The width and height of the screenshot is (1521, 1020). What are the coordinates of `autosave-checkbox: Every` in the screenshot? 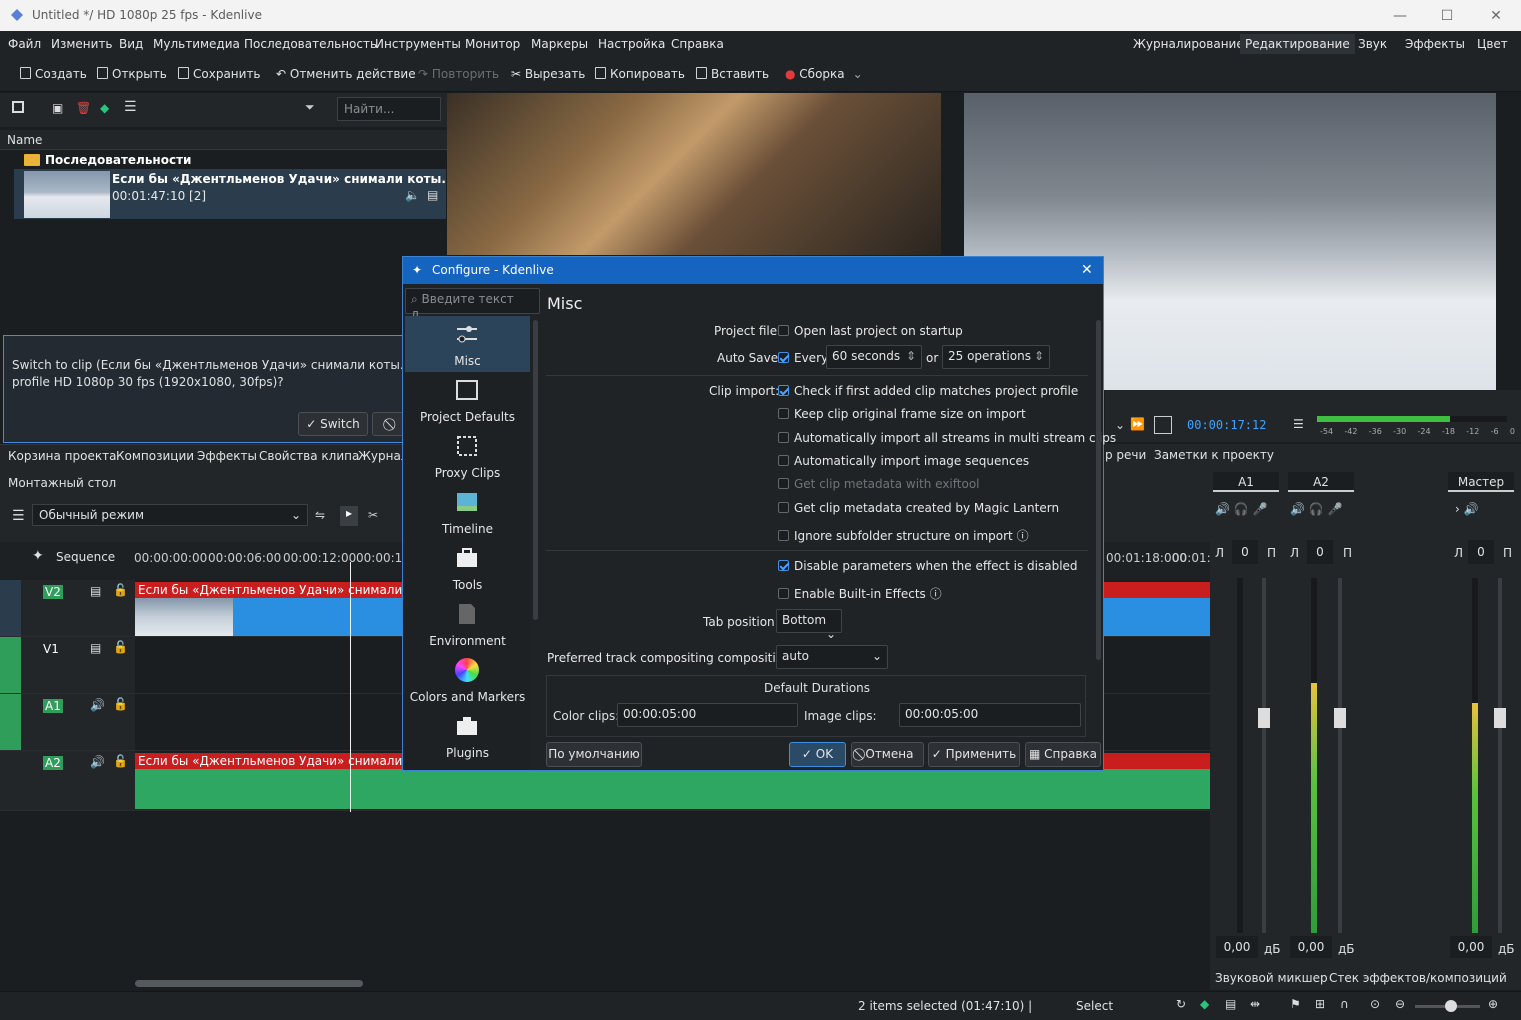 It's located at (803, 358).